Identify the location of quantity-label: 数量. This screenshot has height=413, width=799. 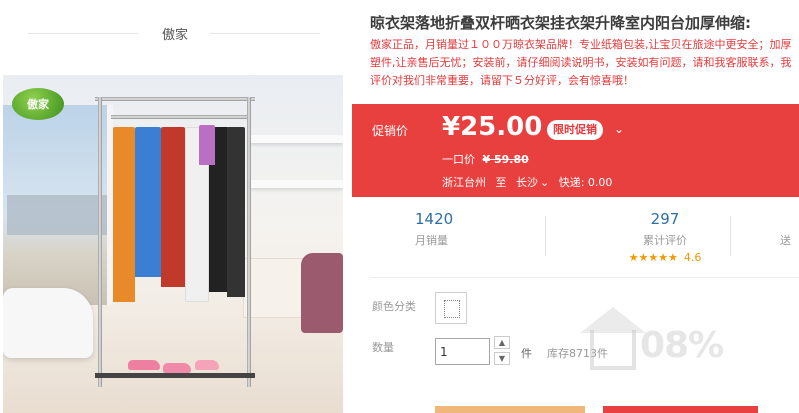
(383, 347).